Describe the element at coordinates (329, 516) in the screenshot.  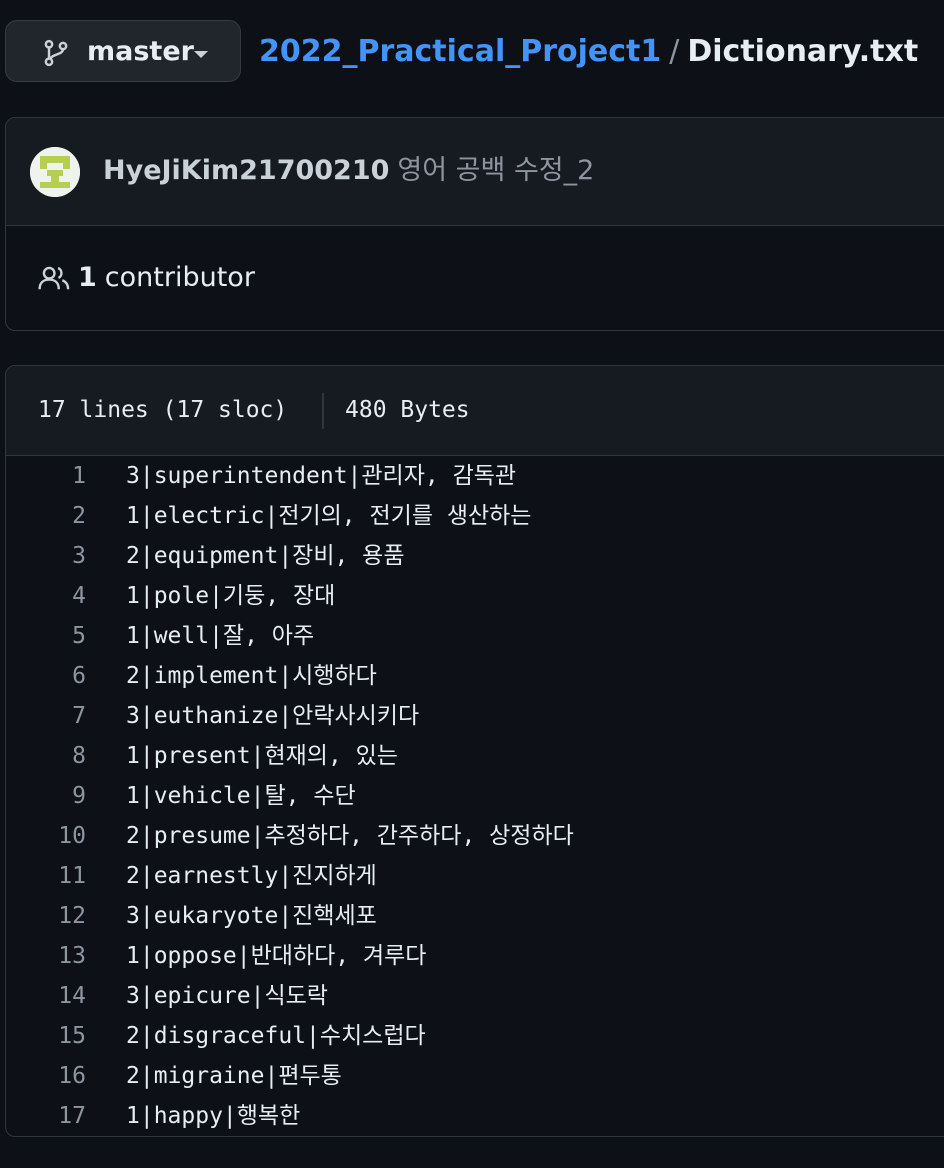
I see `line-content: 1|electric|전기의, 전기를 생산하는` at that location.